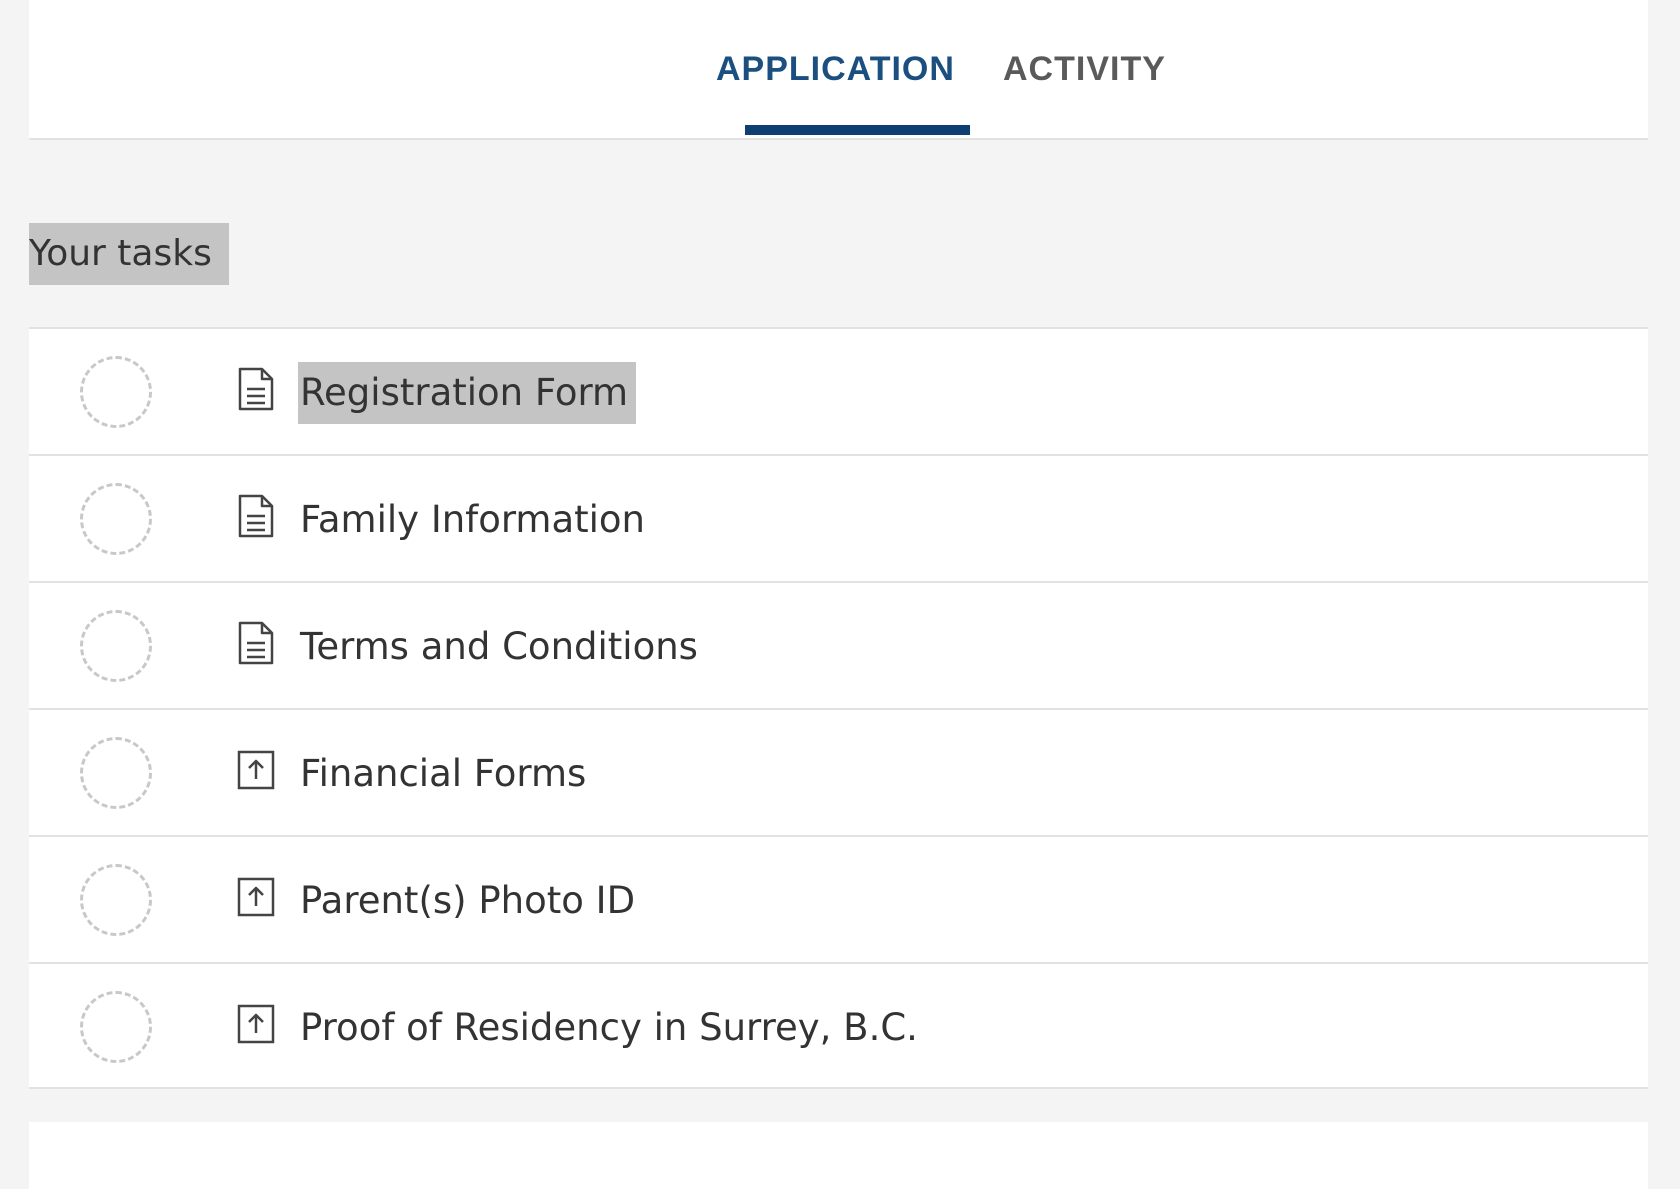 This screenshot has height=1189, width=1680. Describe the element at coordinates (612, 1028) in the screenshot. I see `task-label: Proof of Residency in Surrey, B.C.` at that location.